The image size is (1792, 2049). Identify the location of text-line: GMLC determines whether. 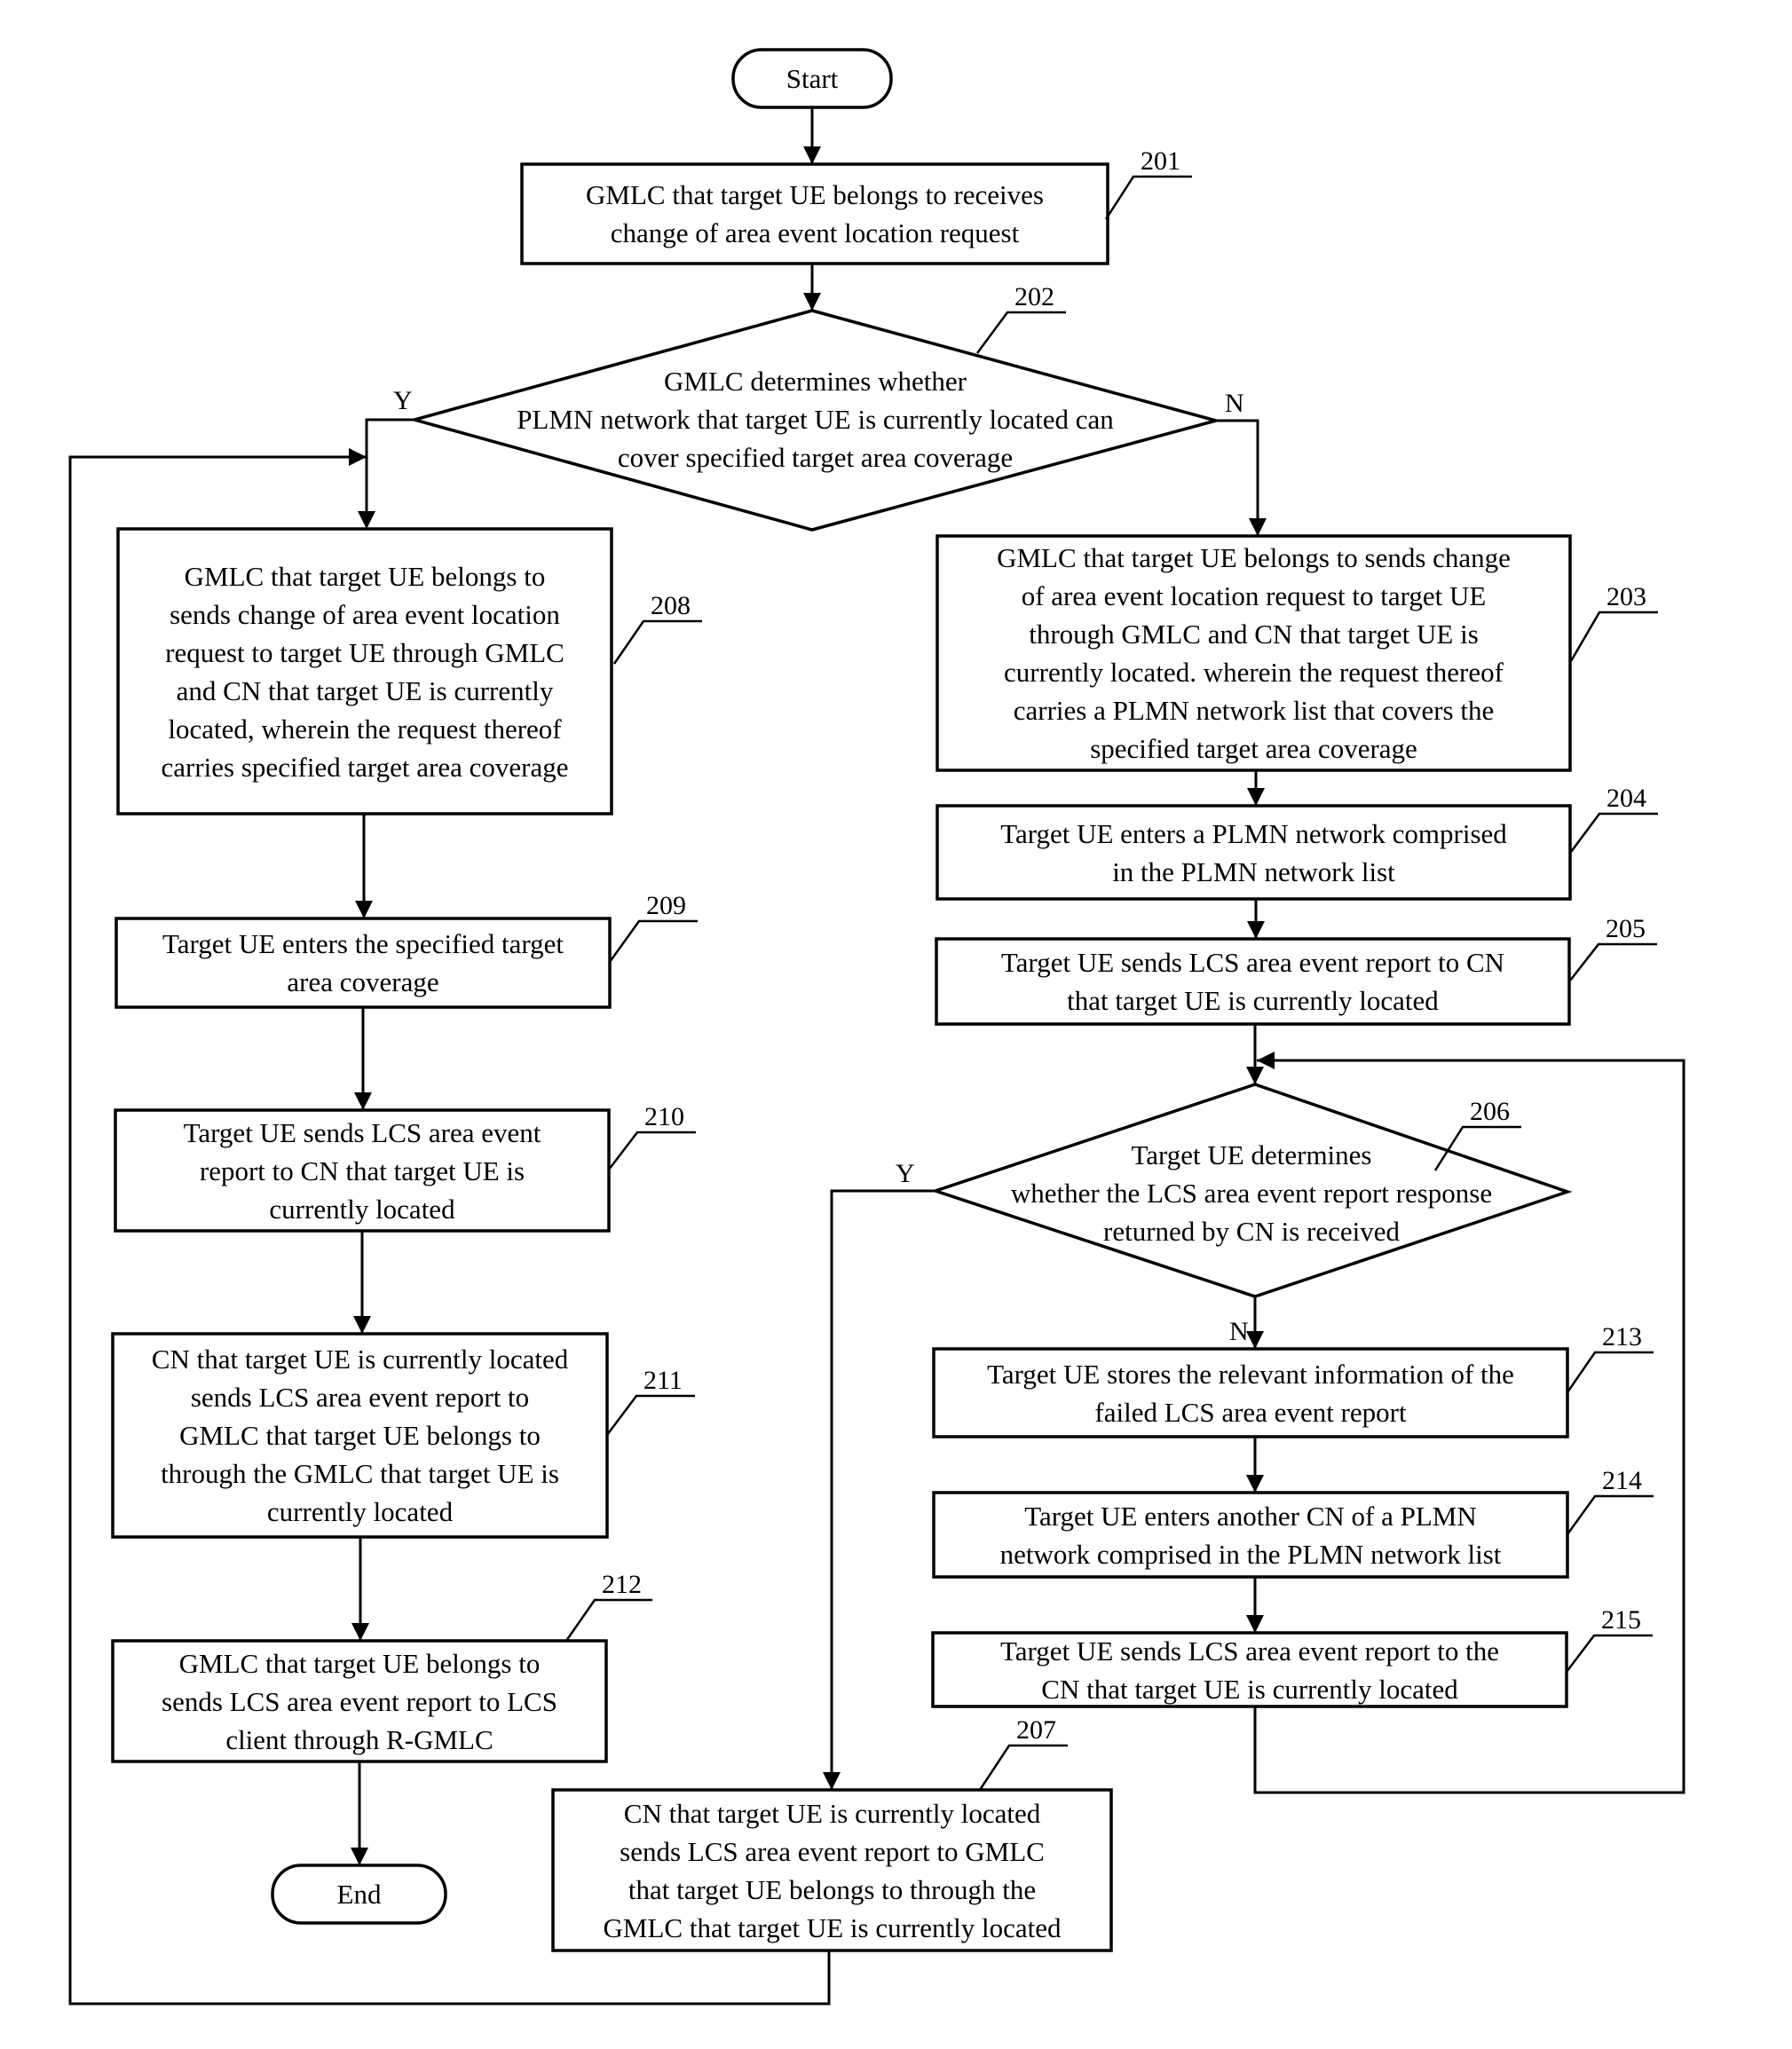
(815, 381).